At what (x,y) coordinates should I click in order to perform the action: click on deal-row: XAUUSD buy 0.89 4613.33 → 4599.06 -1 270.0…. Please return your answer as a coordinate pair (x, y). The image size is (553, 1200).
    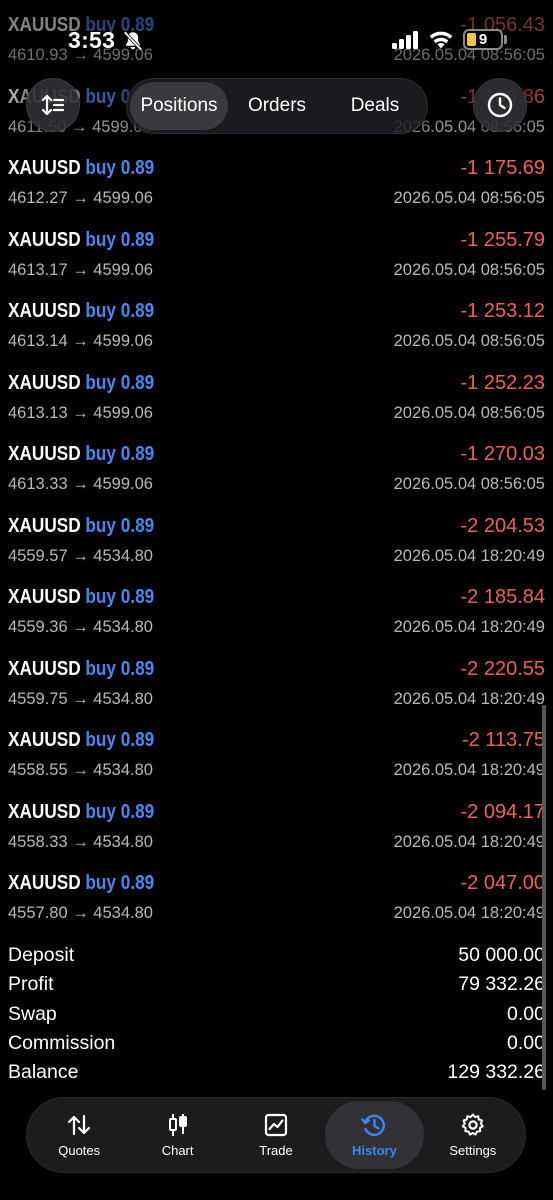
    Looking at the image, I should click on (276, 479).